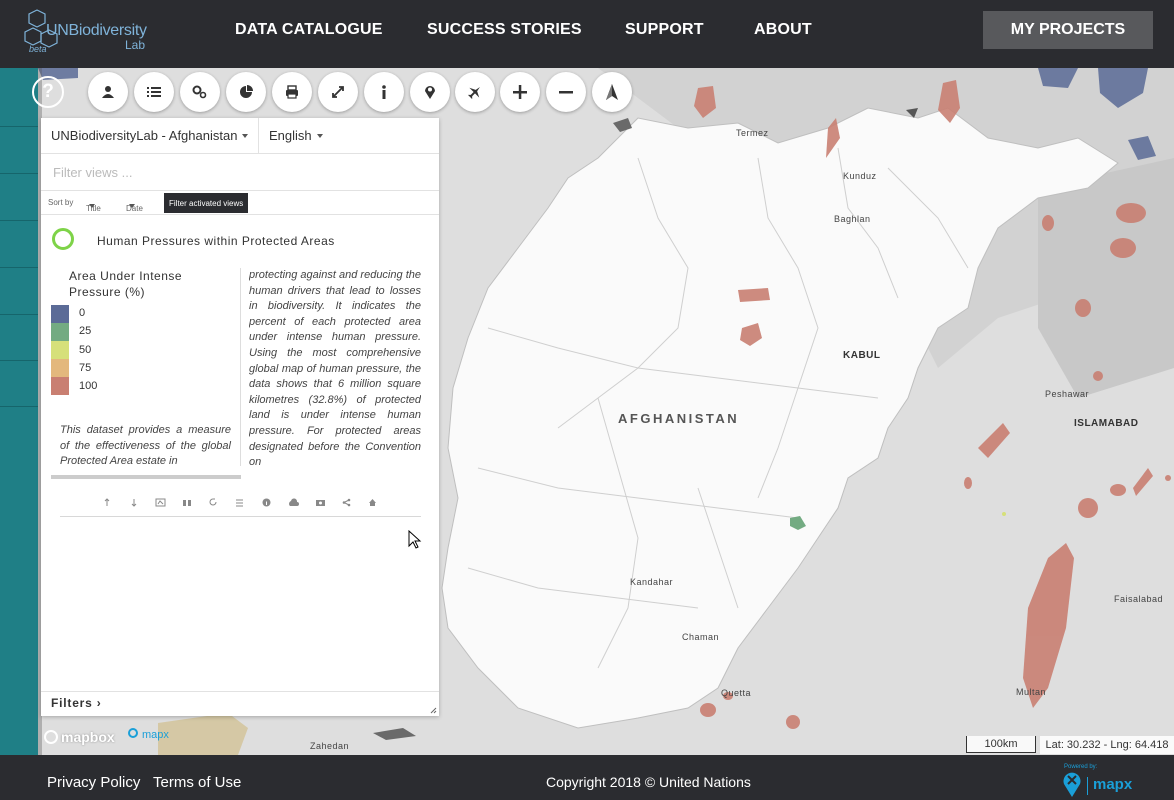 The height and width of the screenshot is (800, 1174). Describe the element at coordinates (126, 284) in the screenshot. I see `legend-title: Area Under Intense Pressure (%)` at that location.